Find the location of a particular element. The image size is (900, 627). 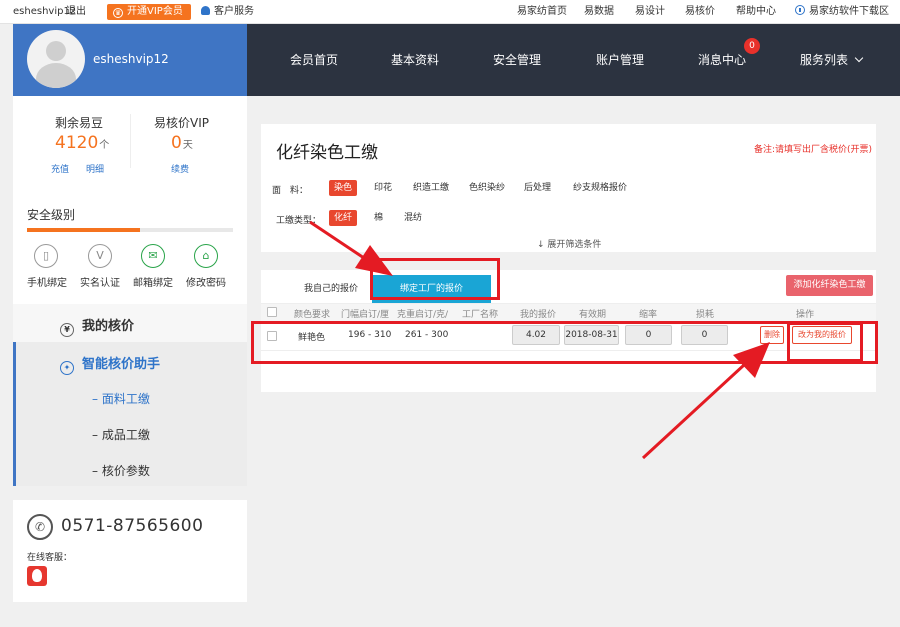

menu-smart-assistant: ✦ 智能核价助手 – 面料工缴 – 成品工缴 – 核价参数 is located at coordinates (130, 414).